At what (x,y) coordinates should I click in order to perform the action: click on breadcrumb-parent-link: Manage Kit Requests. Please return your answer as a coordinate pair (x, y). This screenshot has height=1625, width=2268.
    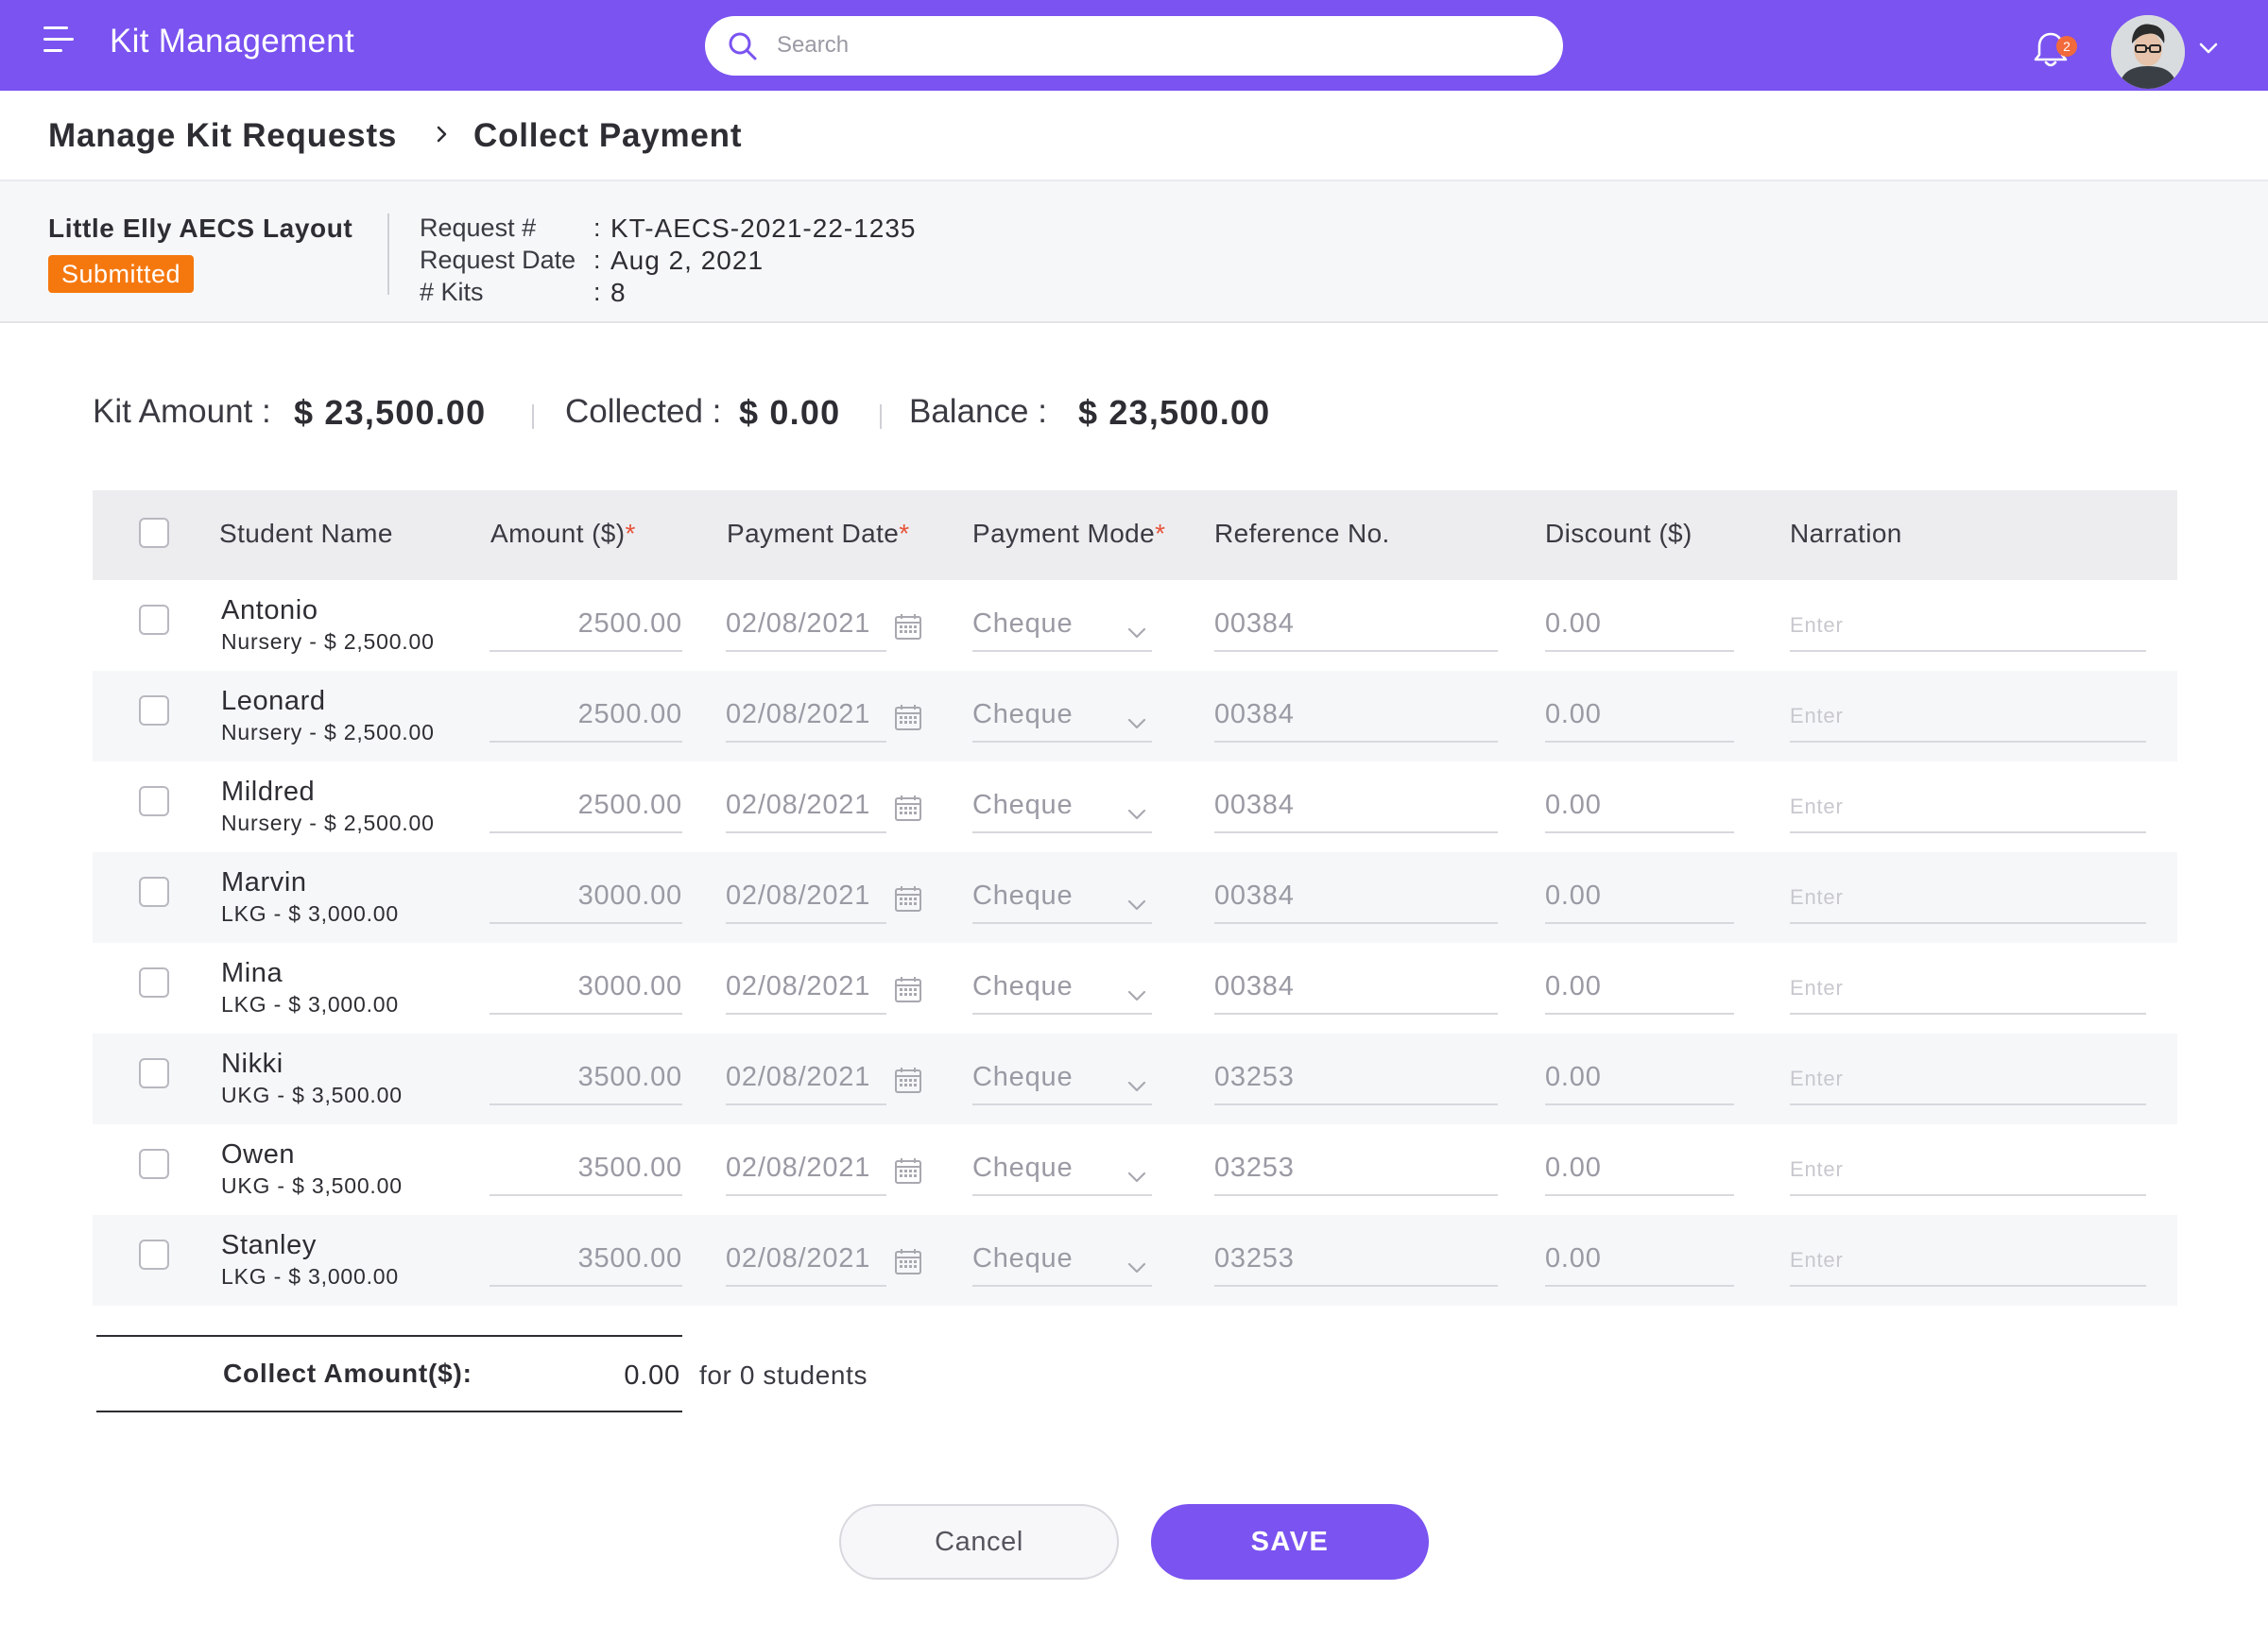
    Looking at the image, I should click on (222, 136).